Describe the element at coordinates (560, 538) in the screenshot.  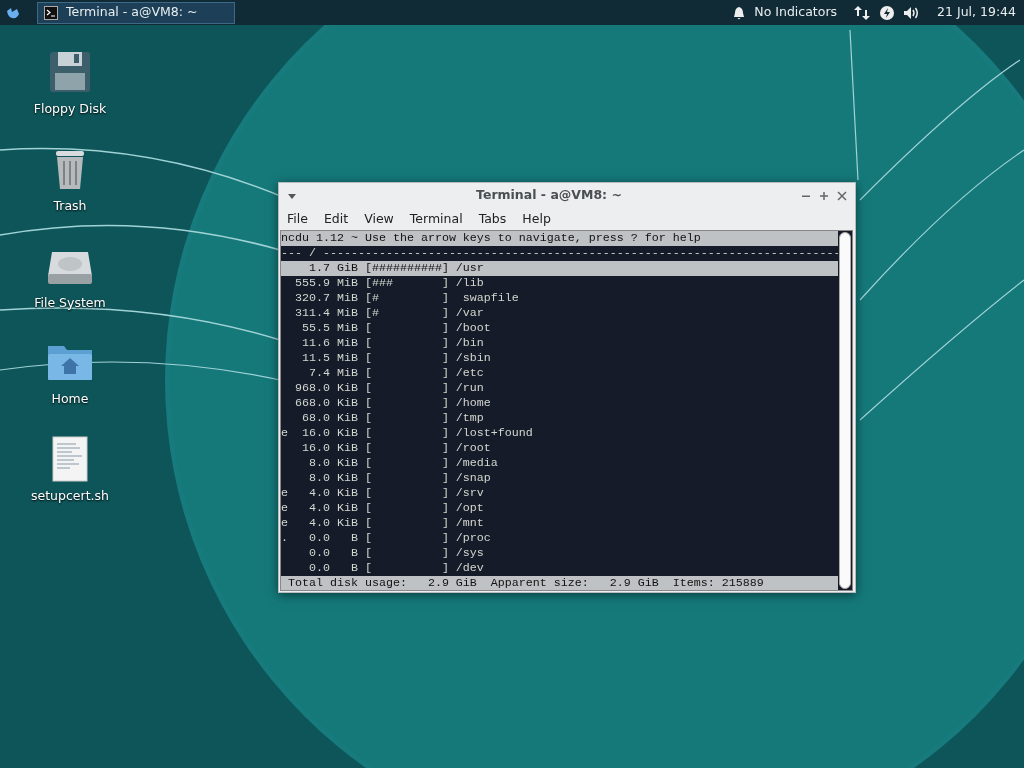
I see `directory-row: . 0.0 B [ ] /proc` at that location.